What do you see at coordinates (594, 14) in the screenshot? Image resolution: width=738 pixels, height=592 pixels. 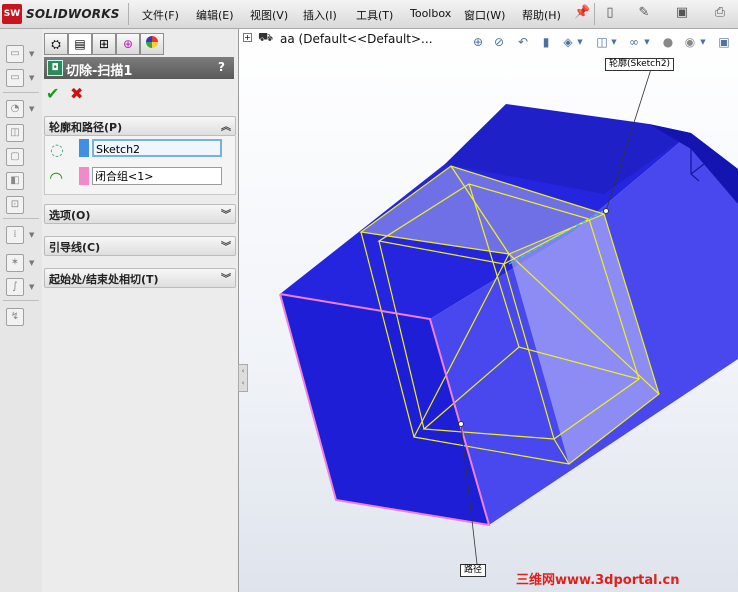 I see `toolbar-divider` at bounding box center [594, 14].